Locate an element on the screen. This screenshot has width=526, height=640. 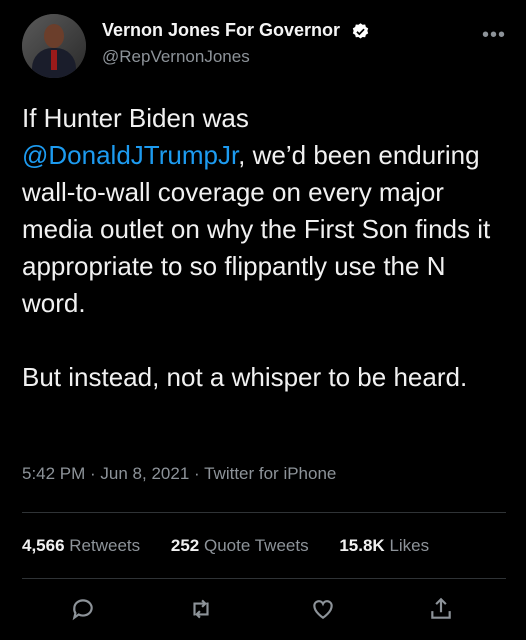
like-icon is located at coordinates (323, 609).